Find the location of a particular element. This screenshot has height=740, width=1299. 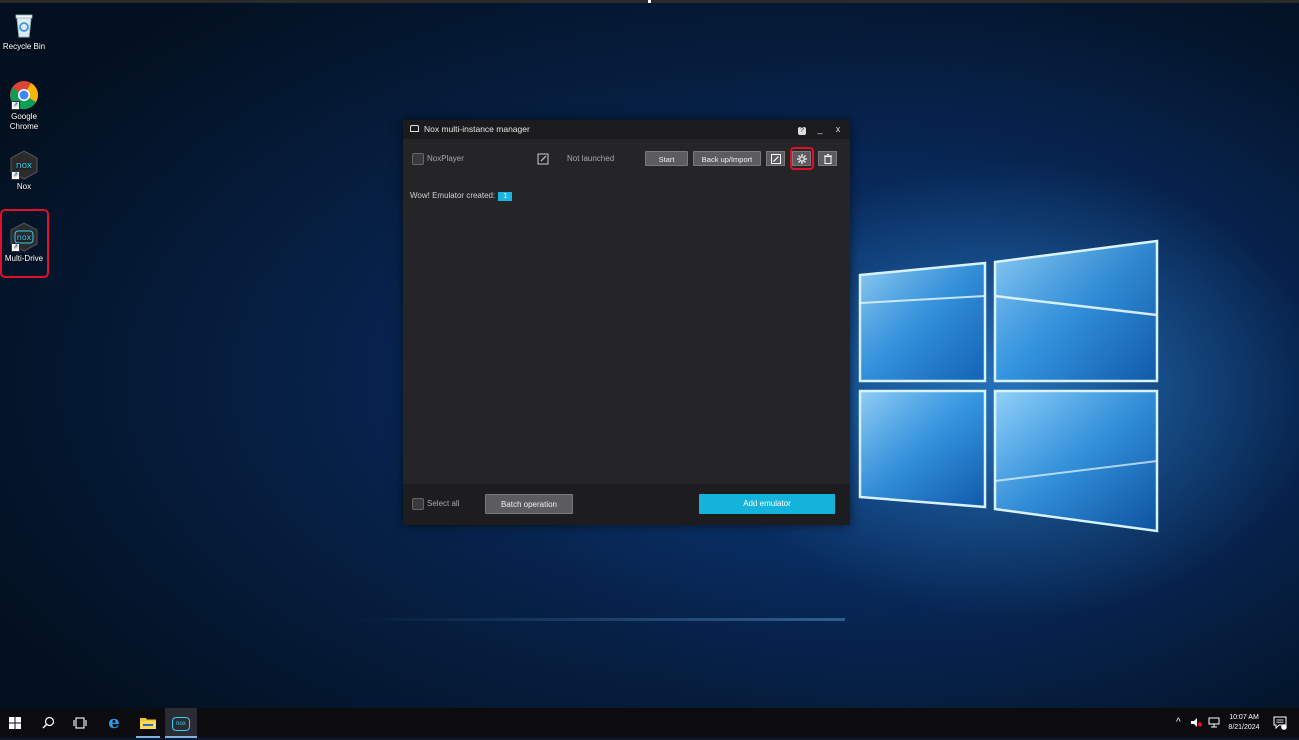

edge-icon: e is located at coordinates (114, 722).